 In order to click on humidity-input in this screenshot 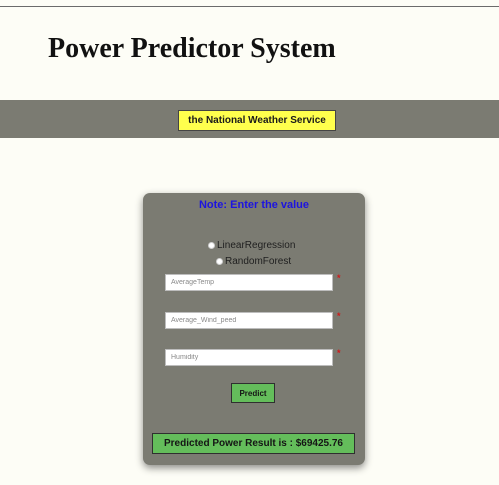, I will do `click(249, 357)`.